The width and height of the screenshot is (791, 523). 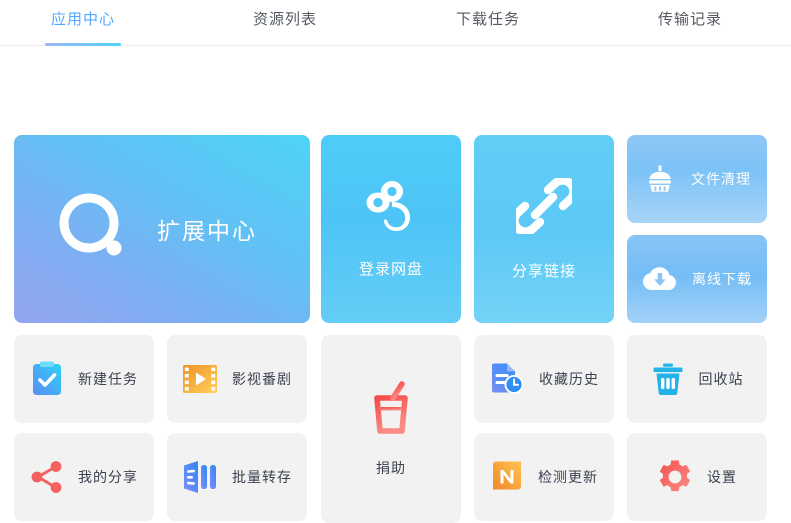 What do you see at coordinates (722, 477) in the screenshot?
I see `tile-label: 设置` at bounding box center [722, 477].